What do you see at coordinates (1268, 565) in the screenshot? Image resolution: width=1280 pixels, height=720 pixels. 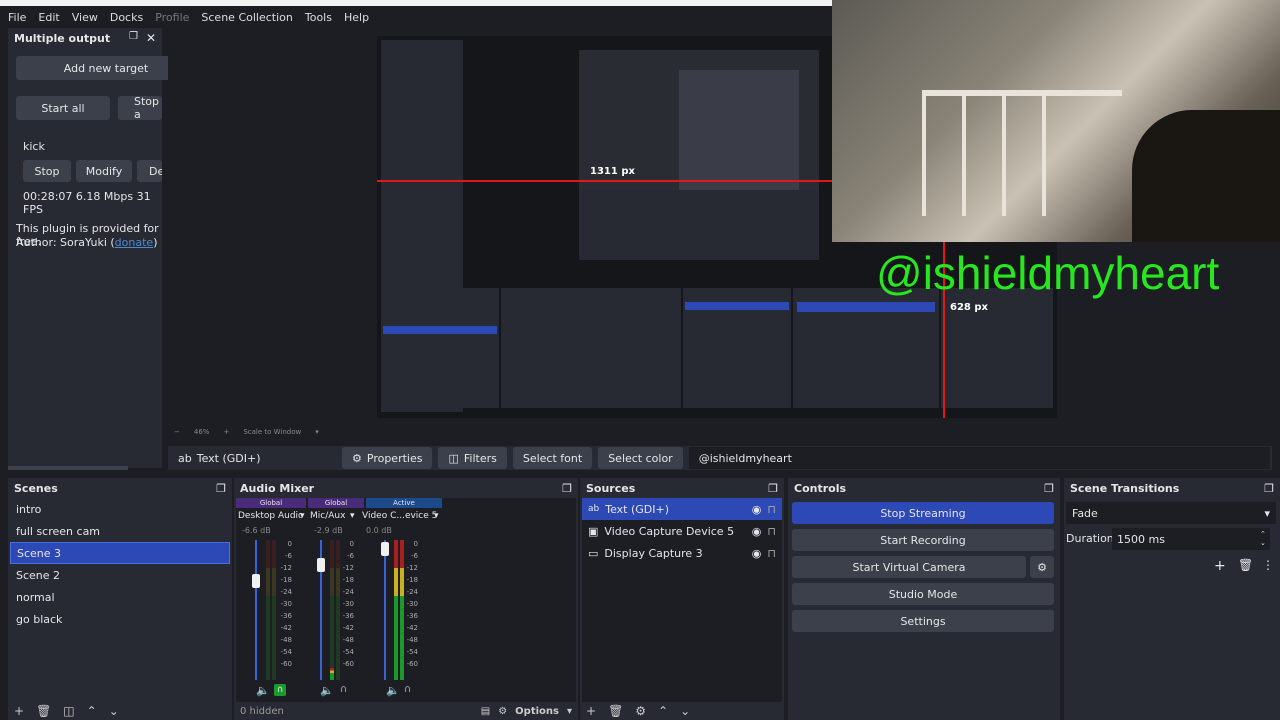 I see `more-icon: ⋮` at bounding box center [1268, 565].